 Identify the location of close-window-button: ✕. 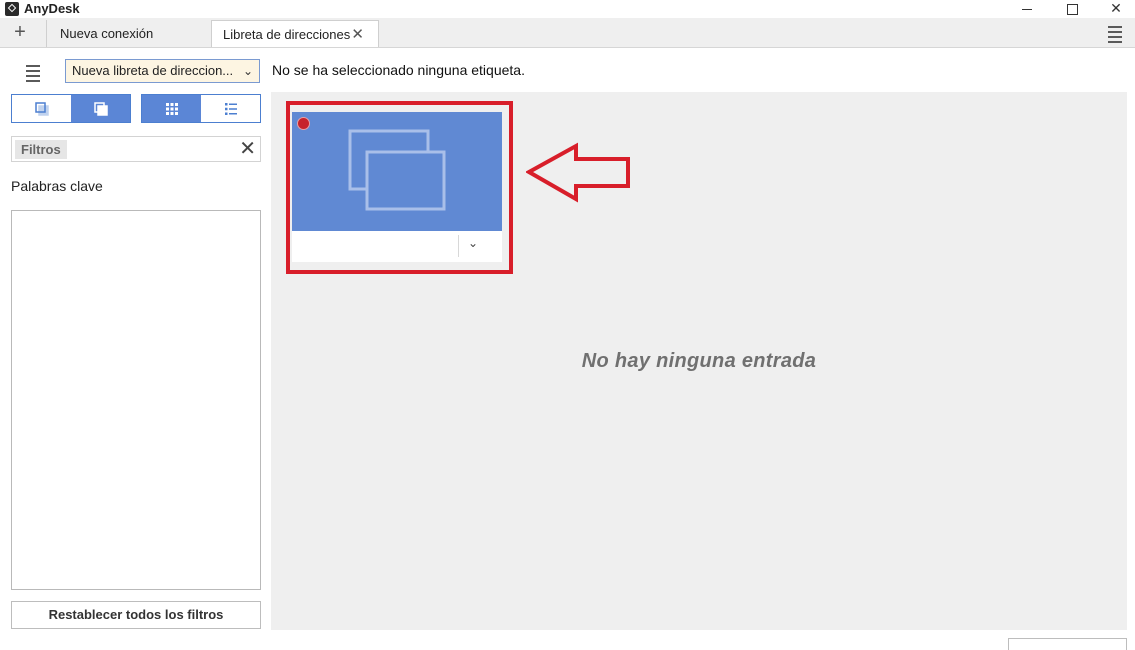
(1114, 9).